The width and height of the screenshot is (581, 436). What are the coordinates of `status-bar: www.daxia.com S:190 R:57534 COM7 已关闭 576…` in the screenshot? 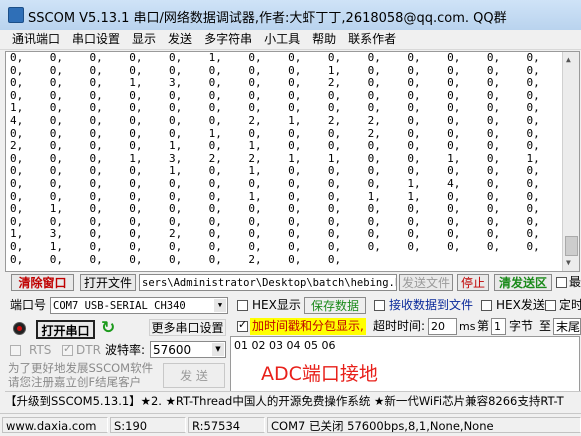 It's located at (290, 424).